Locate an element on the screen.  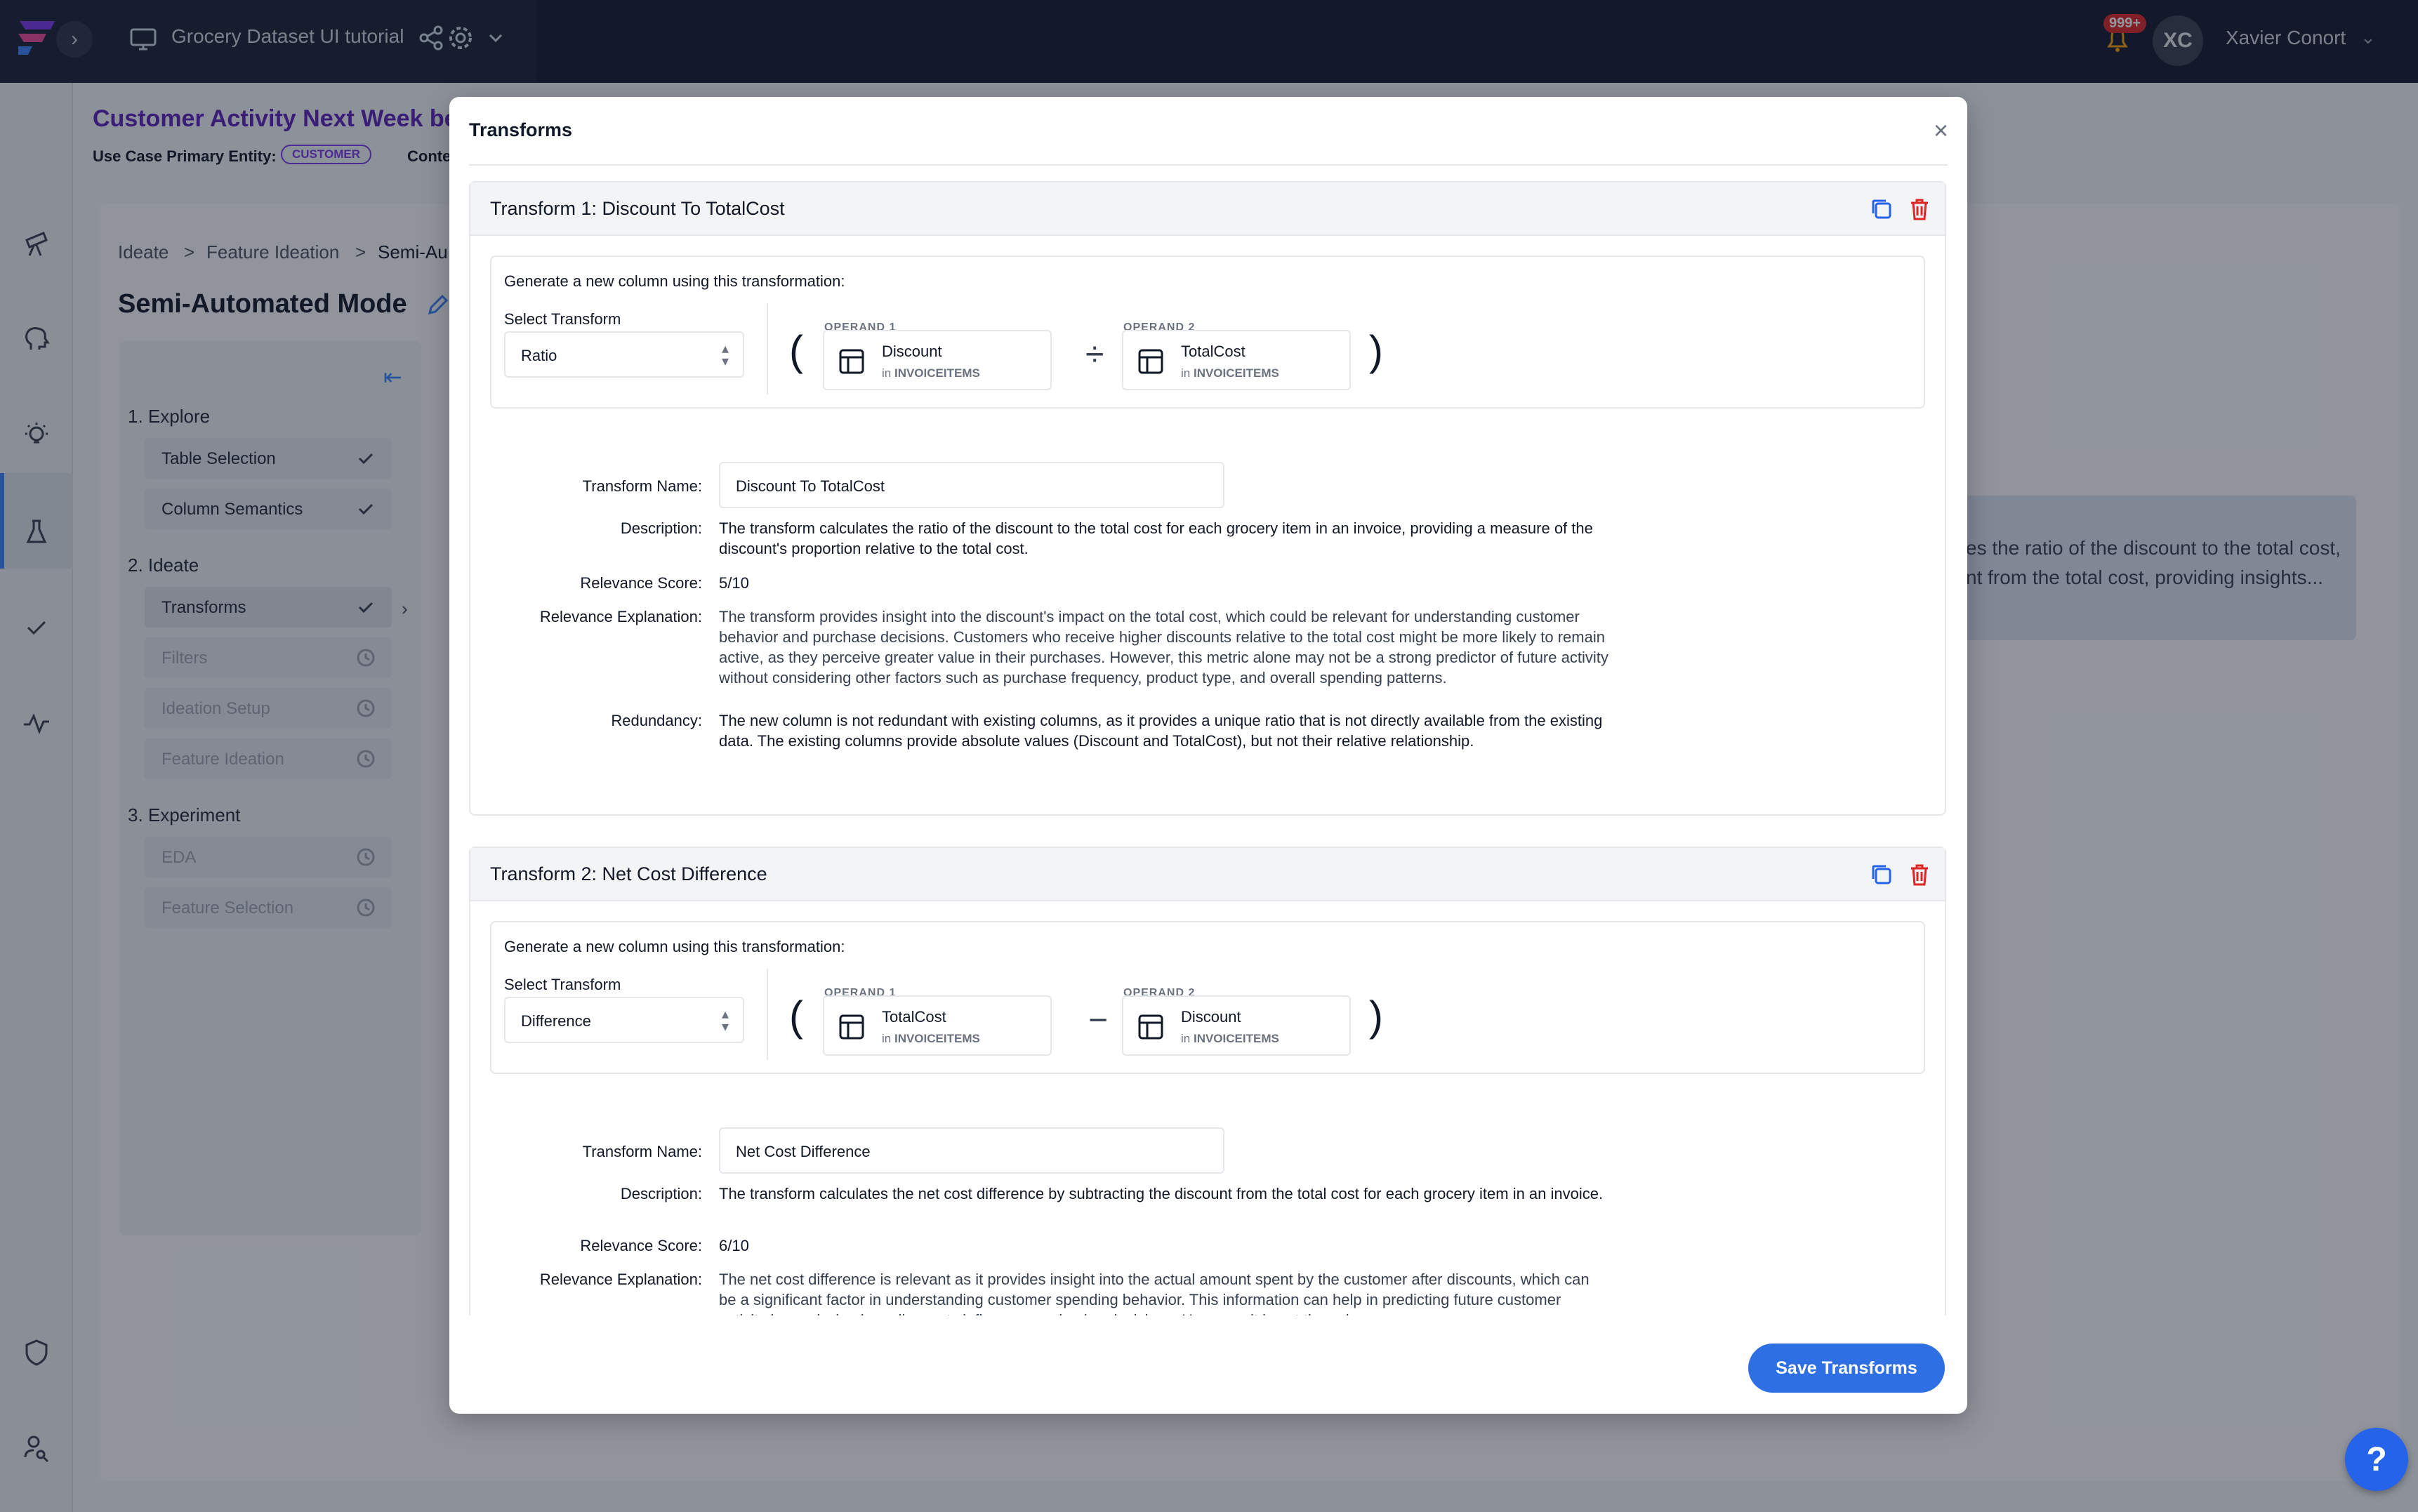
operand1-field: Discount in INVOICEITEMS is located at coordinates (937, 360).